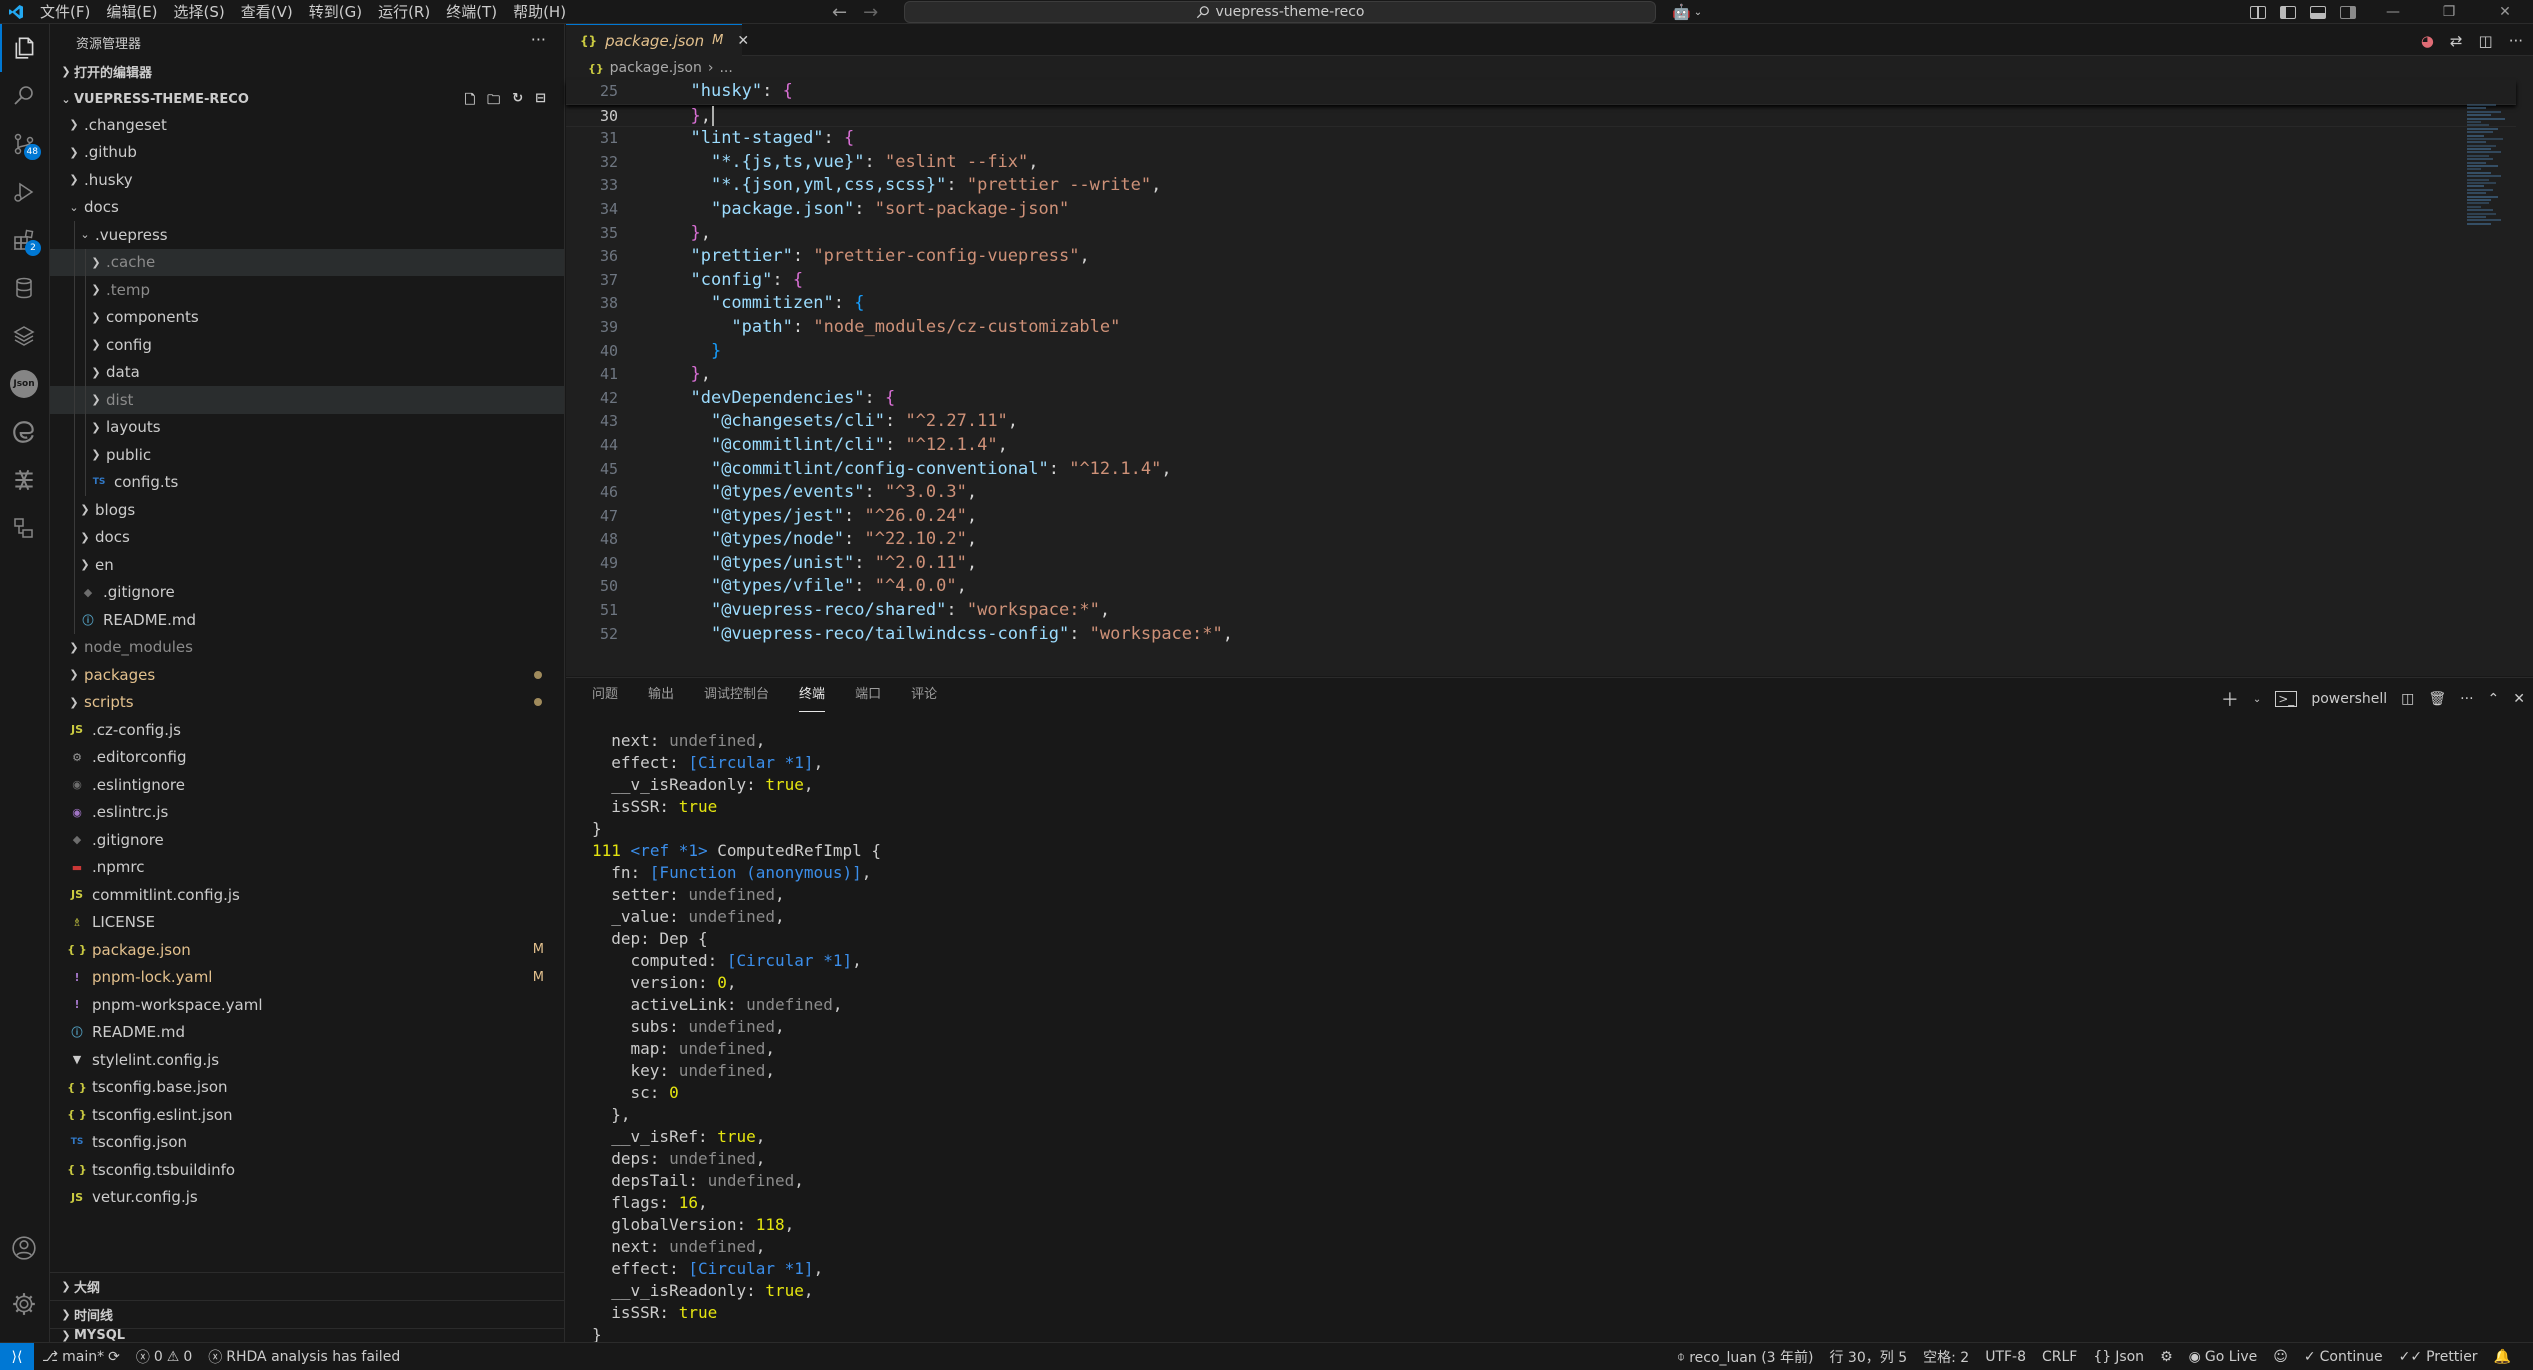 The width and height of the screenshot is (2533, 1370). What do you see at coordinates (307, 1314) in the screenshot?
I see `timeline-section: ❯ 时间线` at bounding box center [307, 1314].